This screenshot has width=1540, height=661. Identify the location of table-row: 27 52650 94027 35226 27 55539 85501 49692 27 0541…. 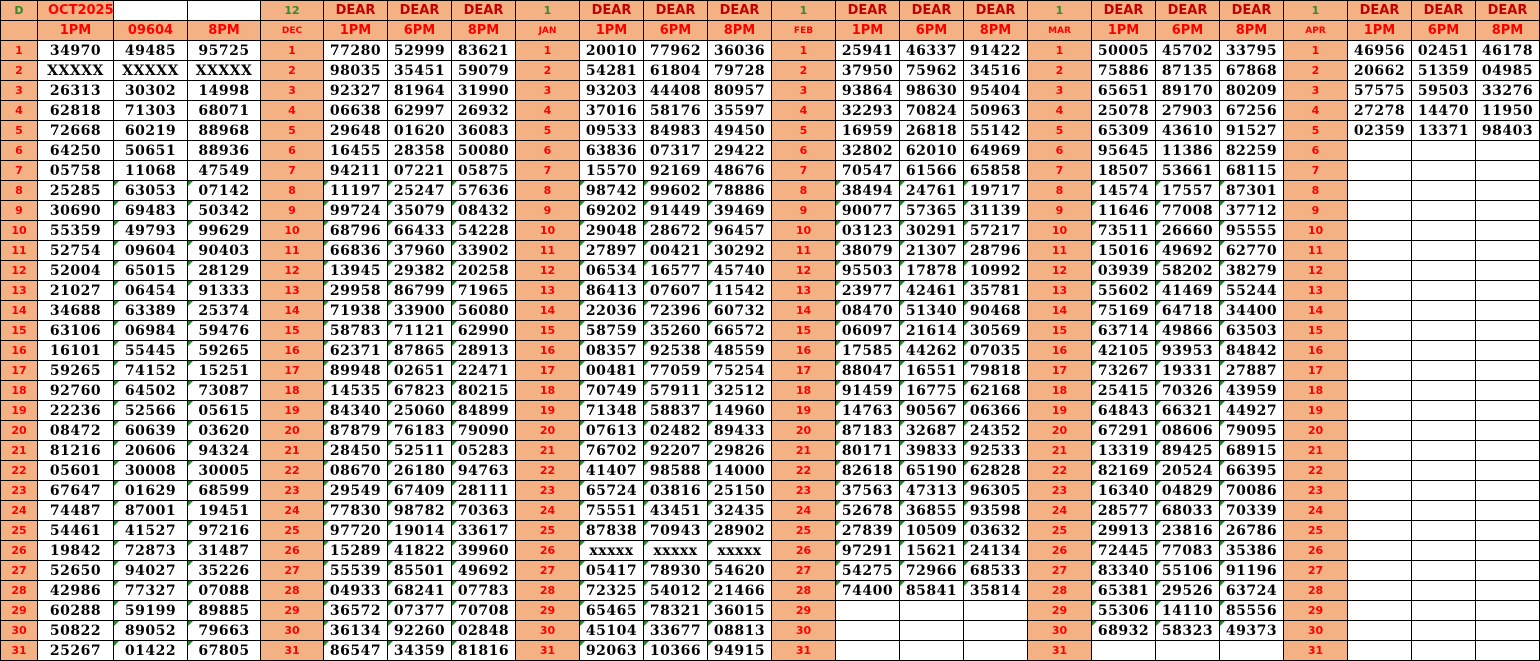
(770, 570).